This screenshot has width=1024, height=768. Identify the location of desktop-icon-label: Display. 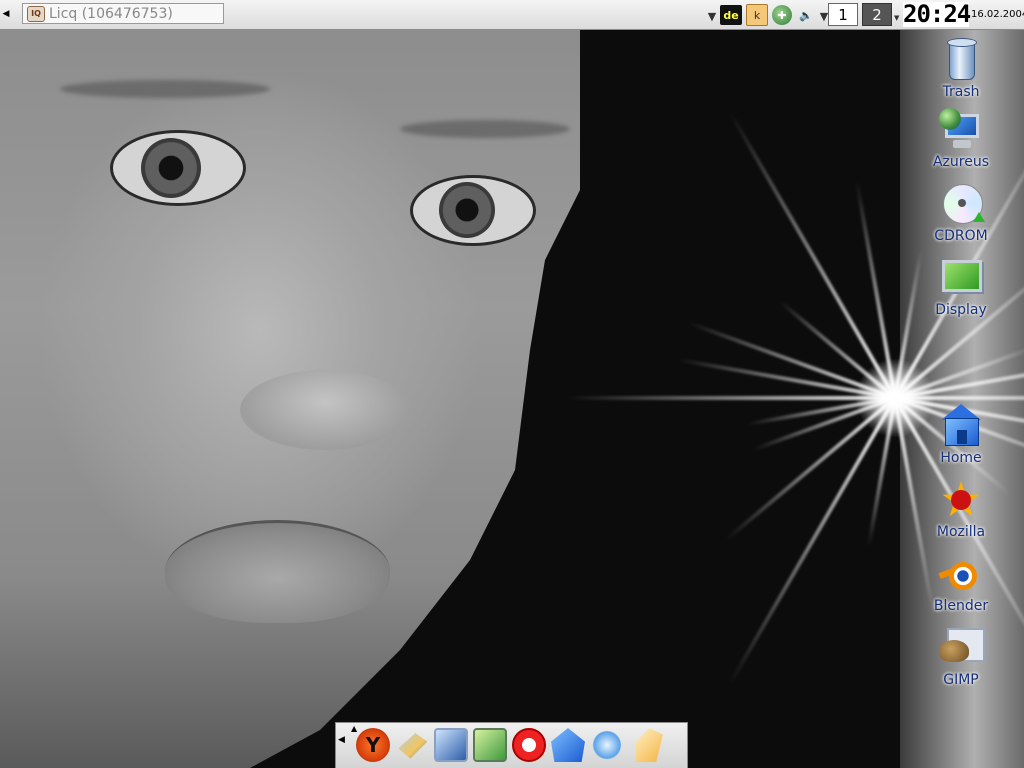
(961, 310).